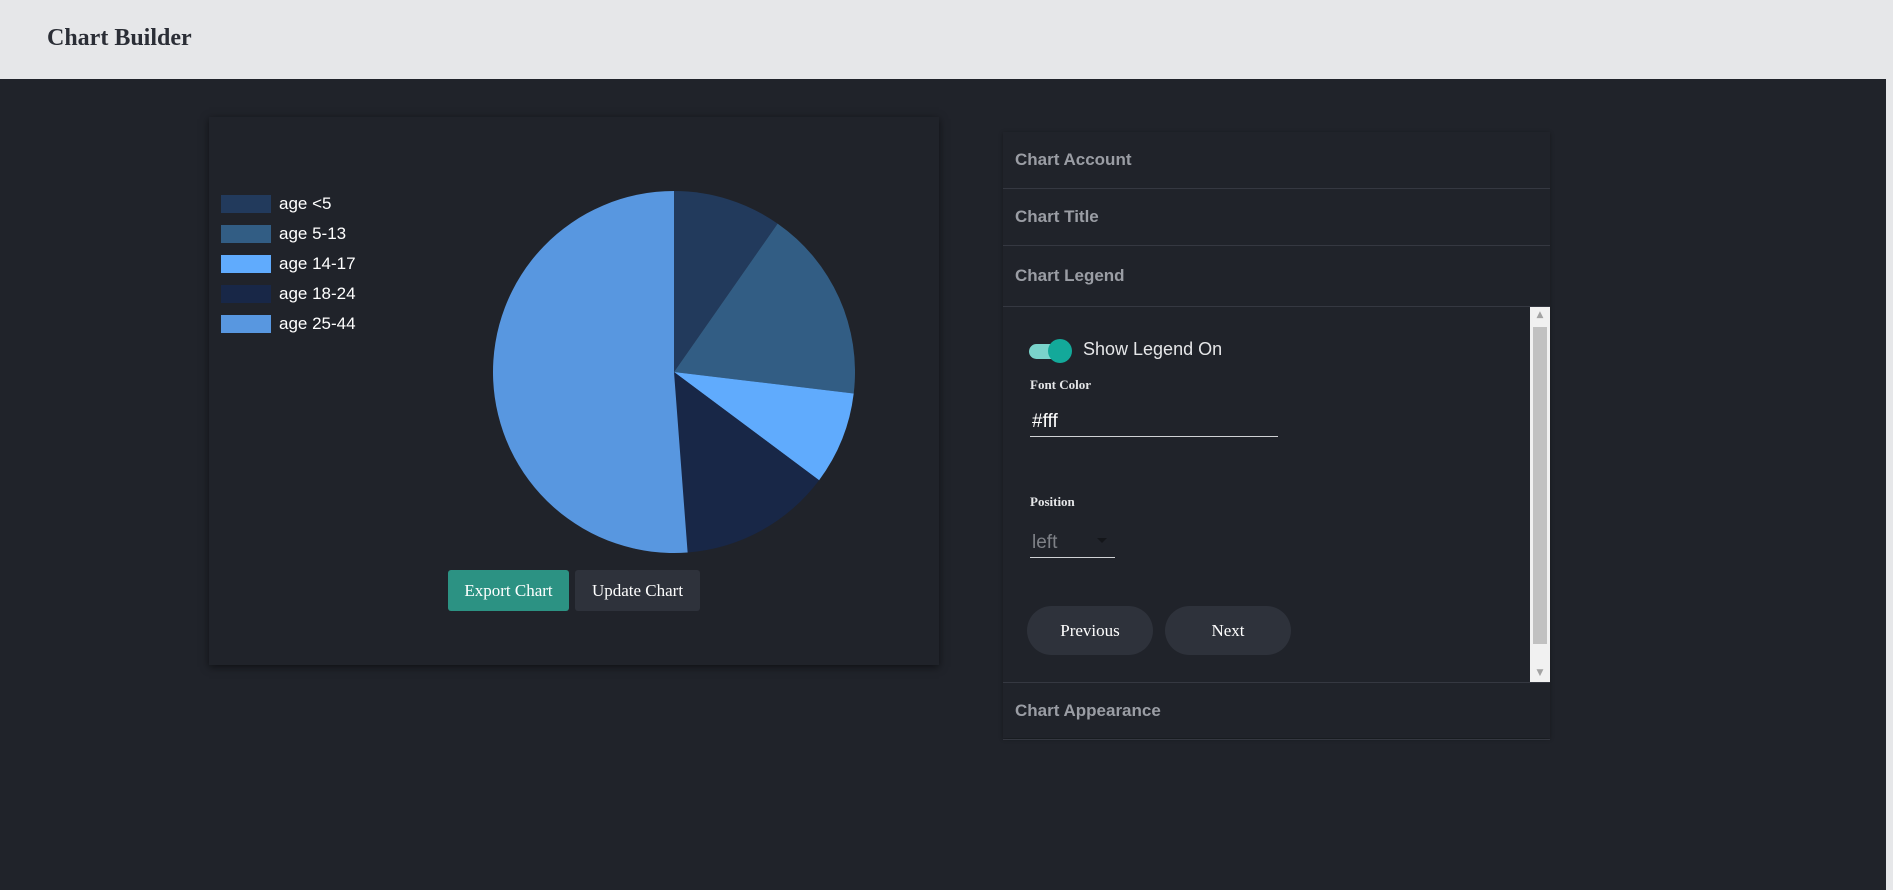 This screenshot has height=890, width=1893. What do you see at coordinates (1061, 384) in the screenshot?
I see `font-color-label: Font Color` at bounding box center [1061, 384].